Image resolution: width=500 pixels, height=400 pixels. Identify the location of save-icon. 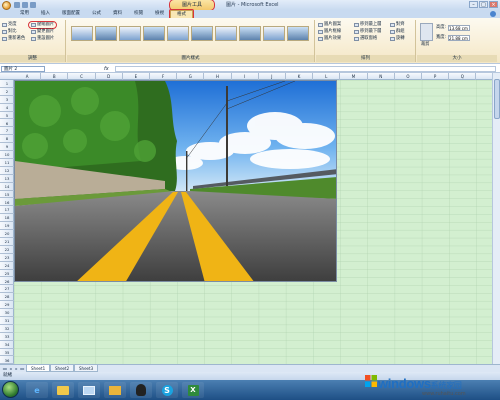
(17, 5).